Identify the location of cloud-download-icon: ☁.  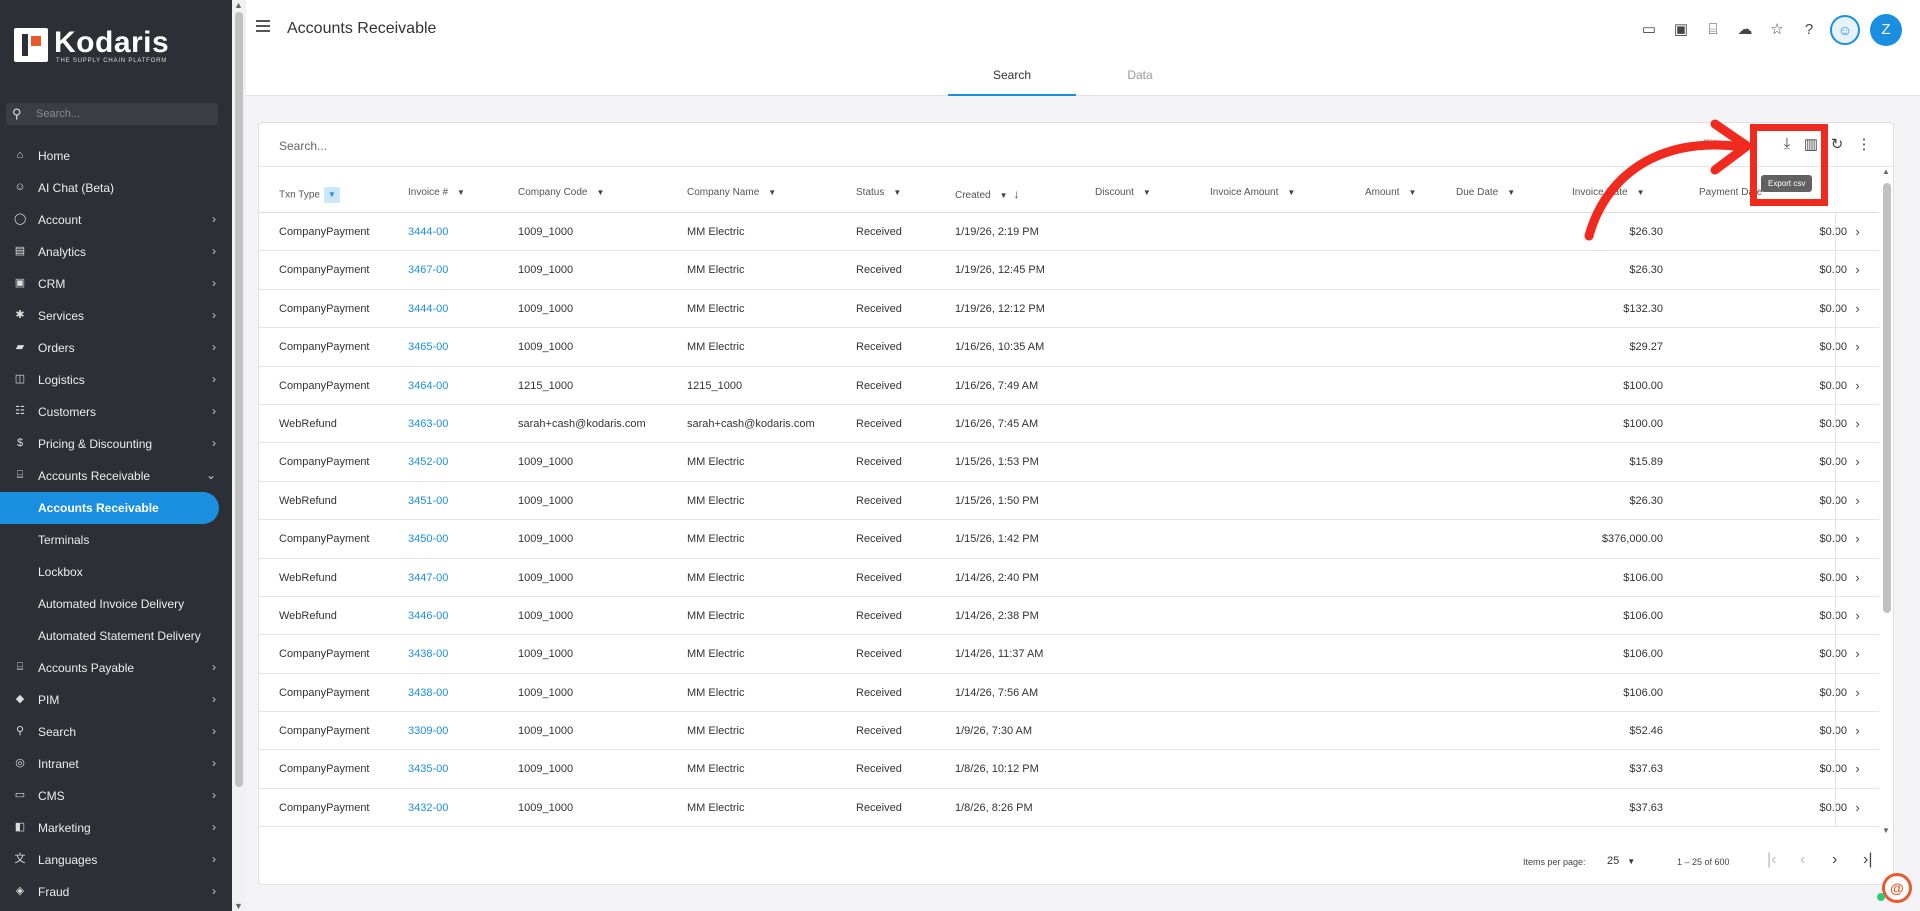
(1745, 30).